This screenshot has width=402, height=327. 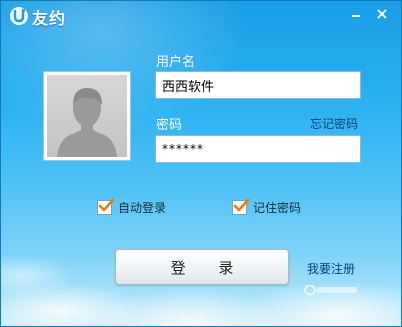 I want to click on remember-password-label: 记住密码, so click(x=277, y=208).